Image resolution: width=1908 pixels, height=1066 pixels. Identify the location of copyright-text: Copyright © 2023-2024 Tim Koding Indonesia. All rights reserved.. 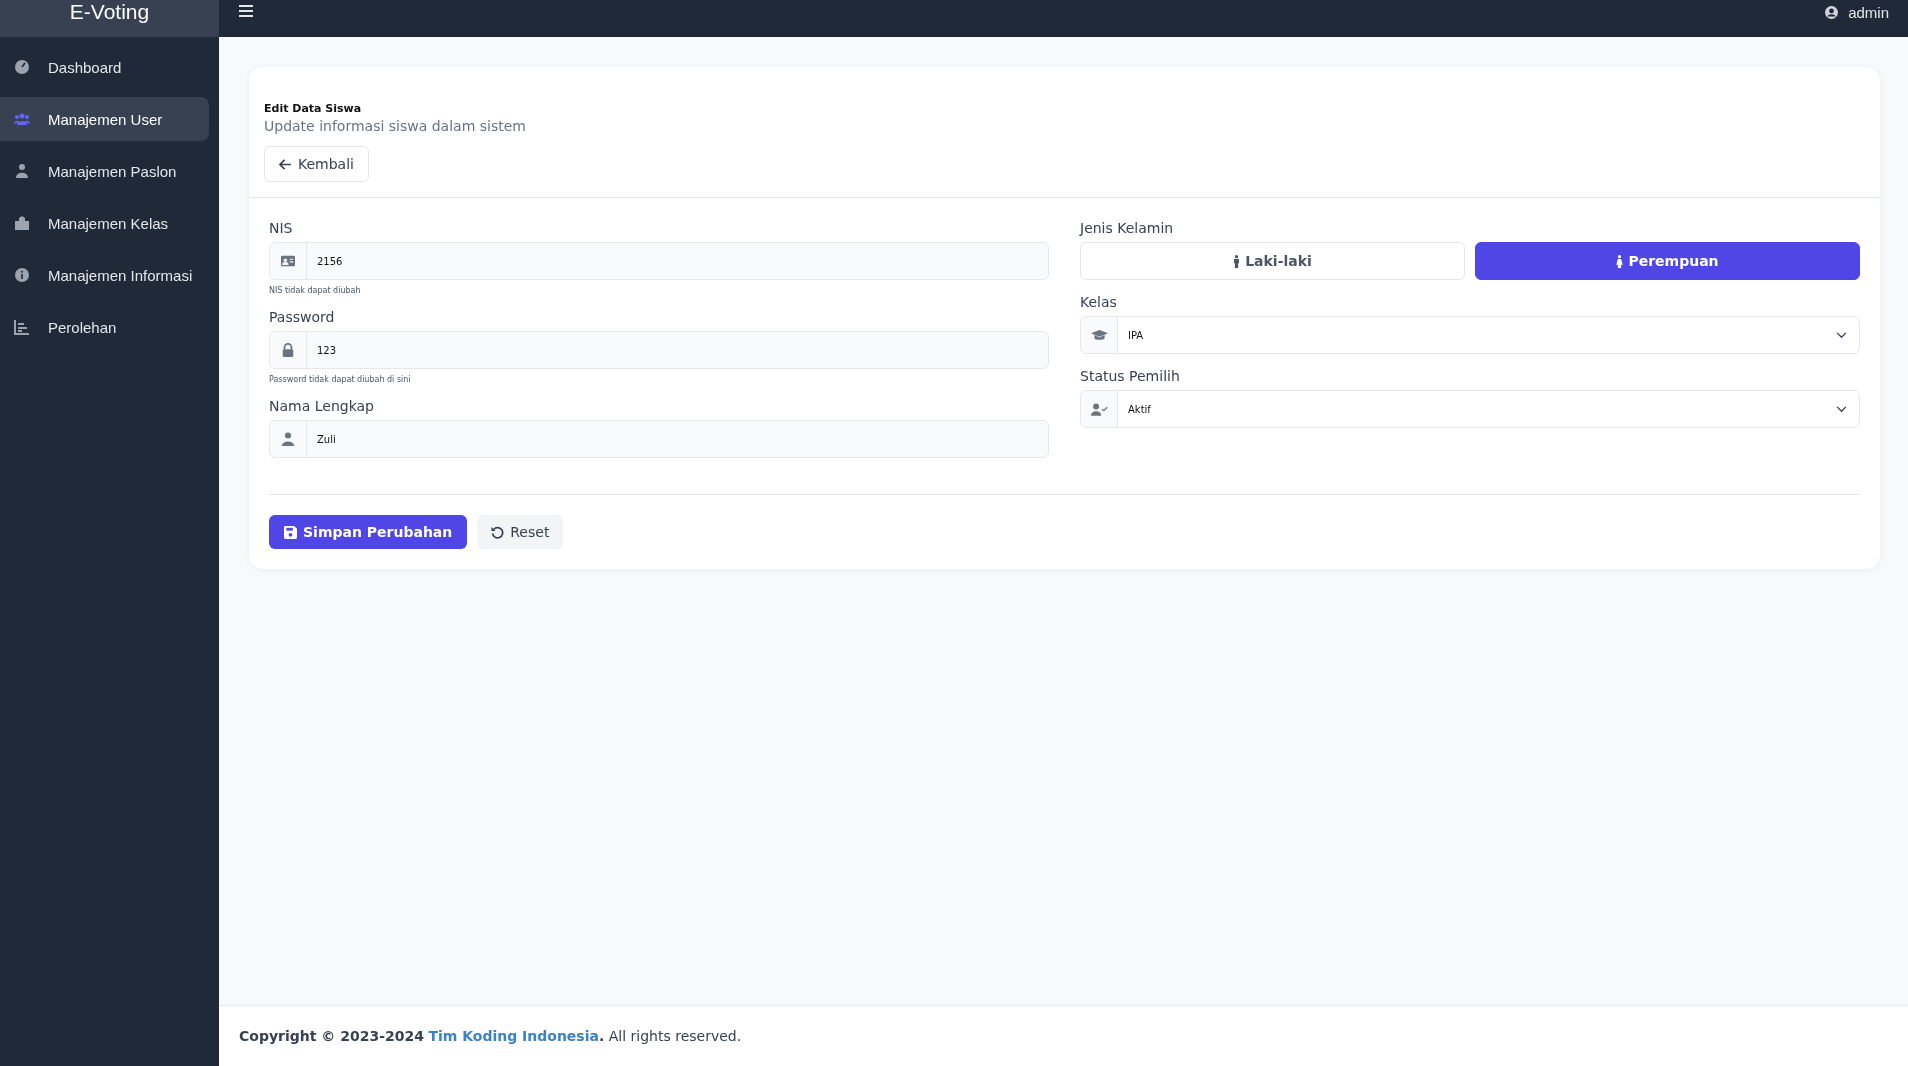
(490, 1036).